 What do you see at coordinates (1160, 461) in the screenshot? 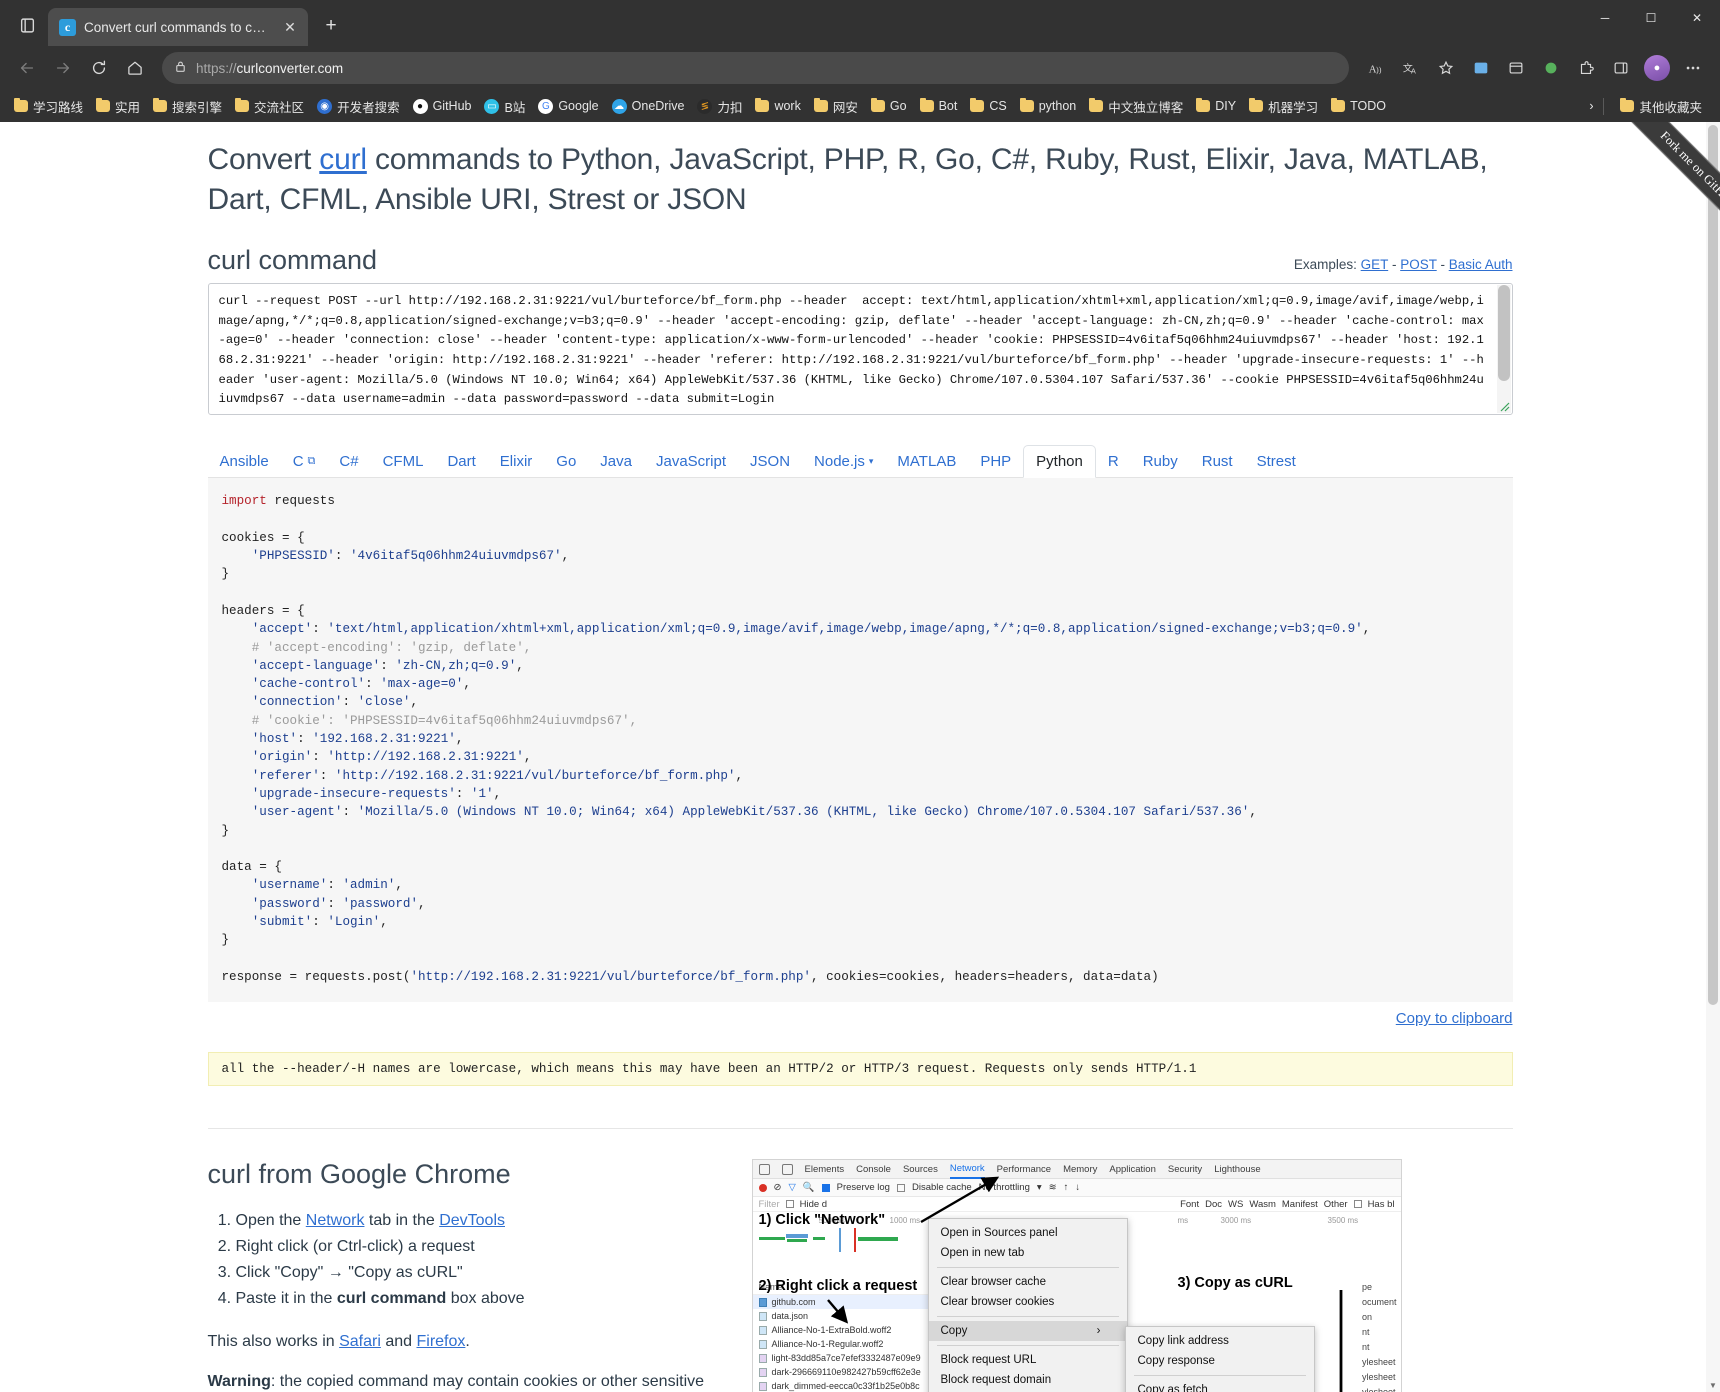
I see `lang-tab-ruby: Ruby` at bounding box center [1160, 461].